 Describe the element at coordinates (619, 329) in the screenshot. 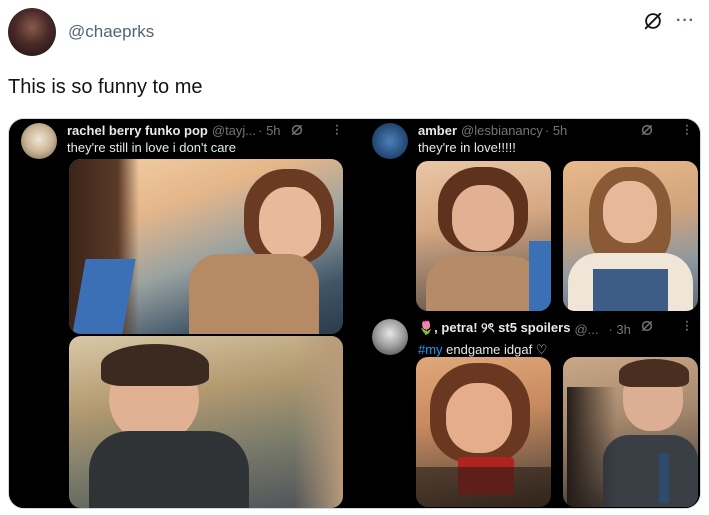

I see `quote-timestamp: · 3h` at that location.